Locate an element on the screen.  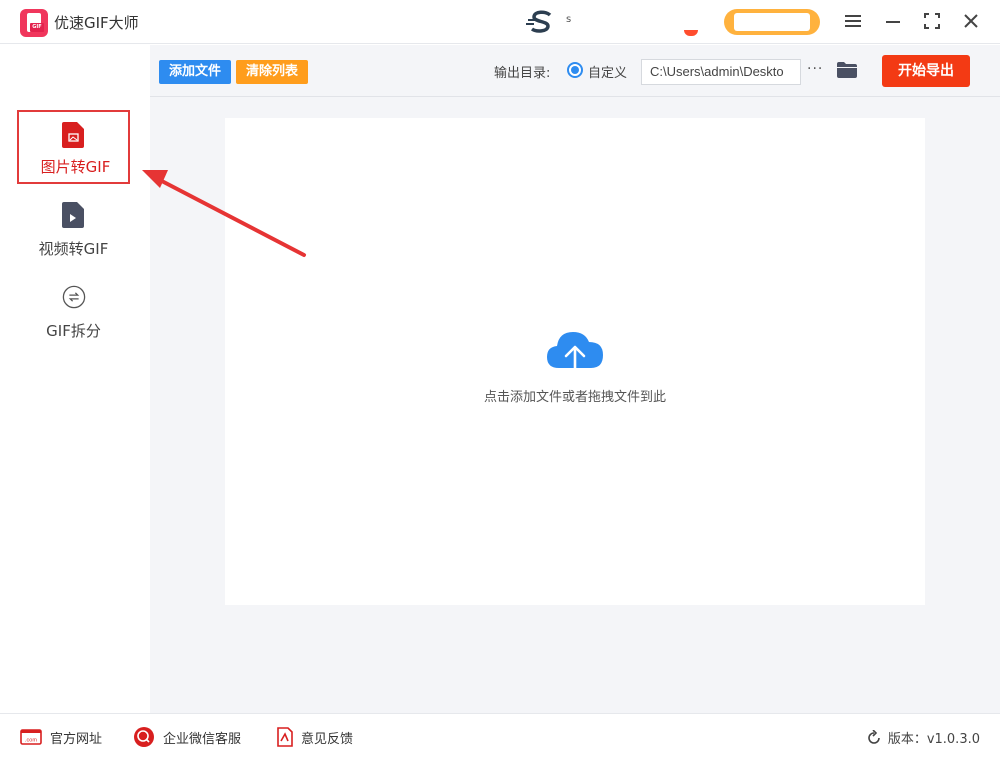
brand-text: s is located at coordinates (569, 19).